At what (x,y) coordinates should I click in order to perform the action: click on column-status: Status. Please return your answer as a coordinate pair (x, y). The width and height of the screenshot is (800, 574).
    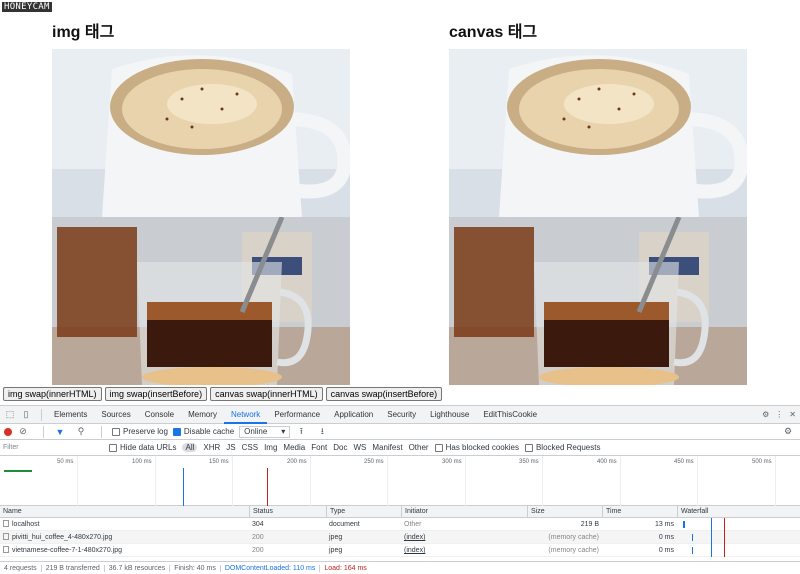
    Looking at the image, I should click on (287, 512).